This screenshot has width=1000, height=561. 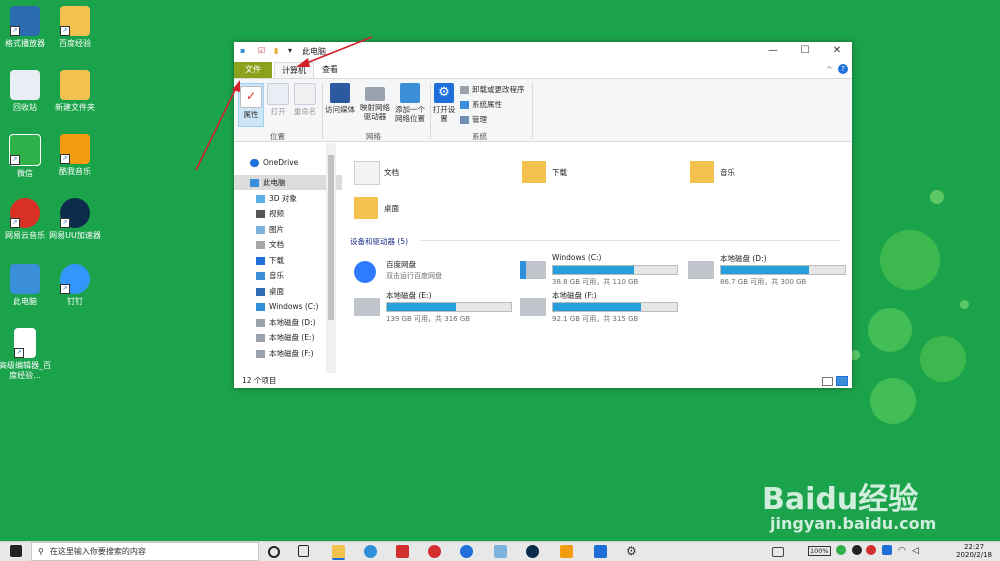 I want to click on arrow-to-computer-tab, so click(x=338, y=50).